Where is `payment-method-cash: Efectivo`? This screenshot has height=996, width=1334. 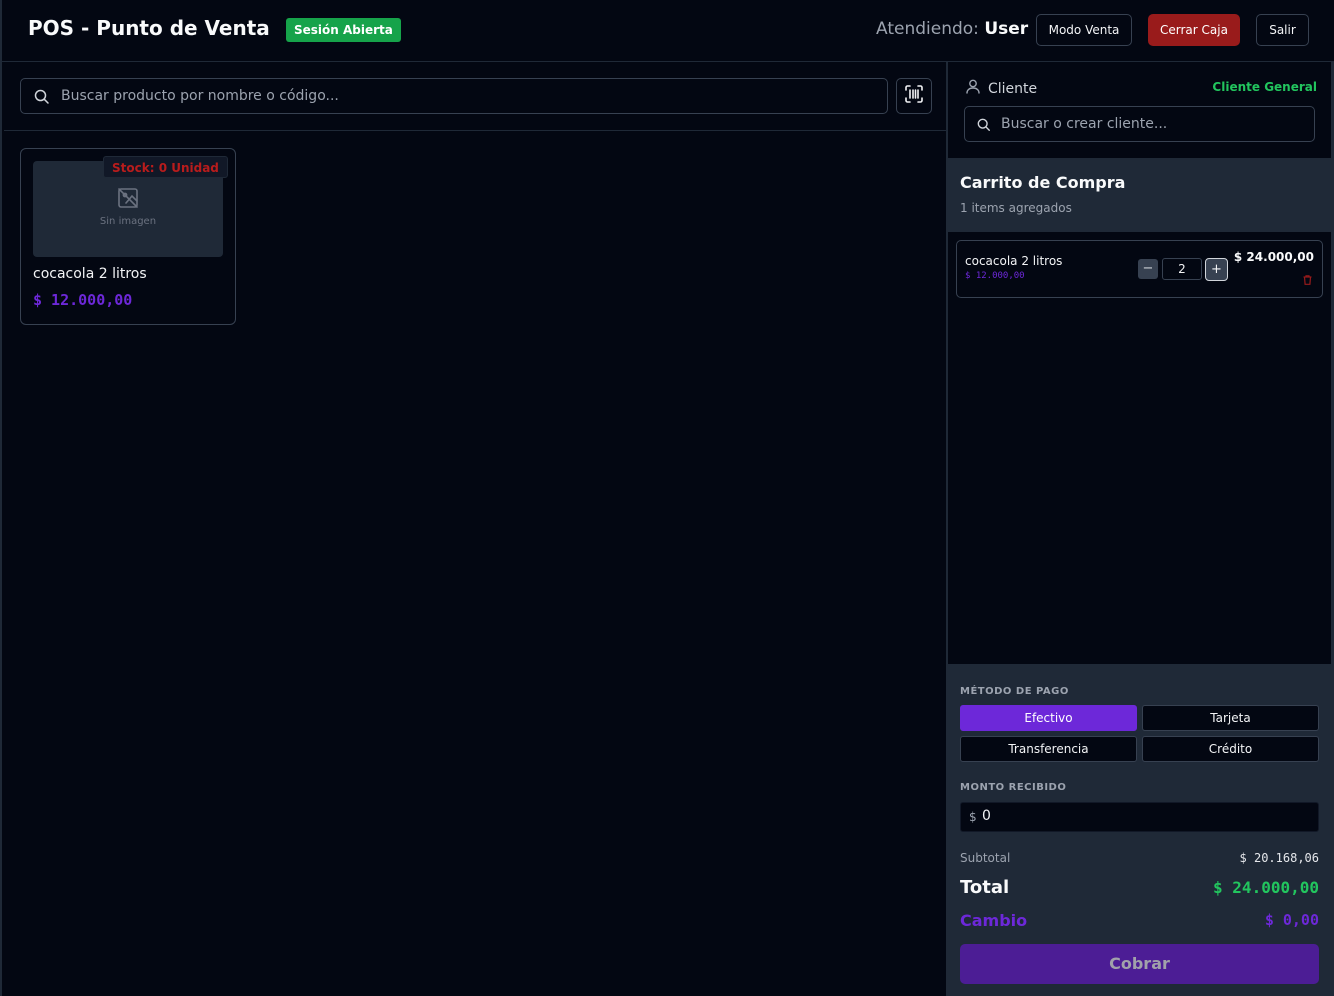
payment-method-cash: Efectivo is located at coordinates (1048, 718).